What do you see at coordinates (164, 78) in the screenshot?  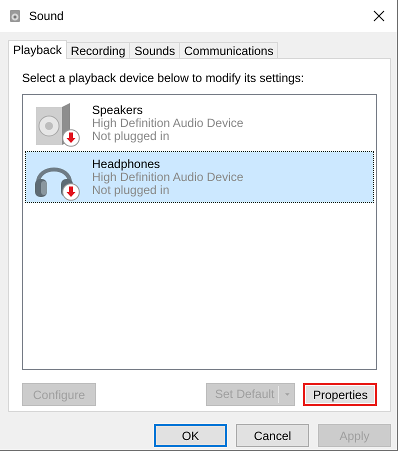 I see `instruction-text: Select a playback device below to modify its settings:` at bounding box center [164, 78].